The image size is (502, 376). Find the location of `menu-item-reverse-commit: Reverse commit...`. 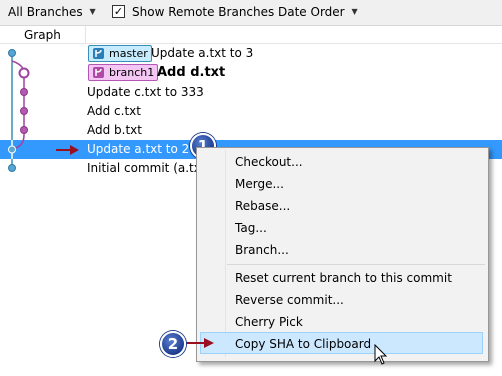

menu-item-reverse-commit: Reverse commit... is located at coordinates (342, 300).